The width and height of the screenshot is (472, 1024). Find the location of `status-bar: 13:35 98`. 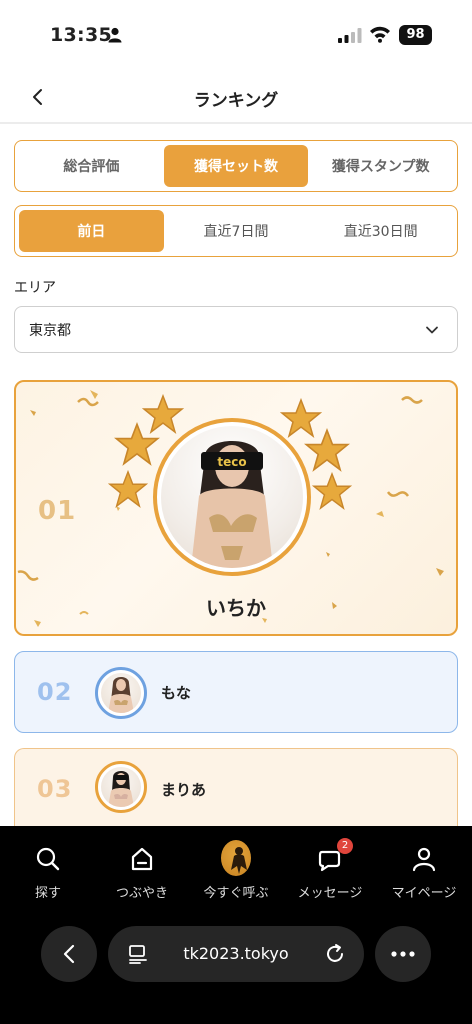

status-bar: 13:35 98 is located at coordinates (236, 35).